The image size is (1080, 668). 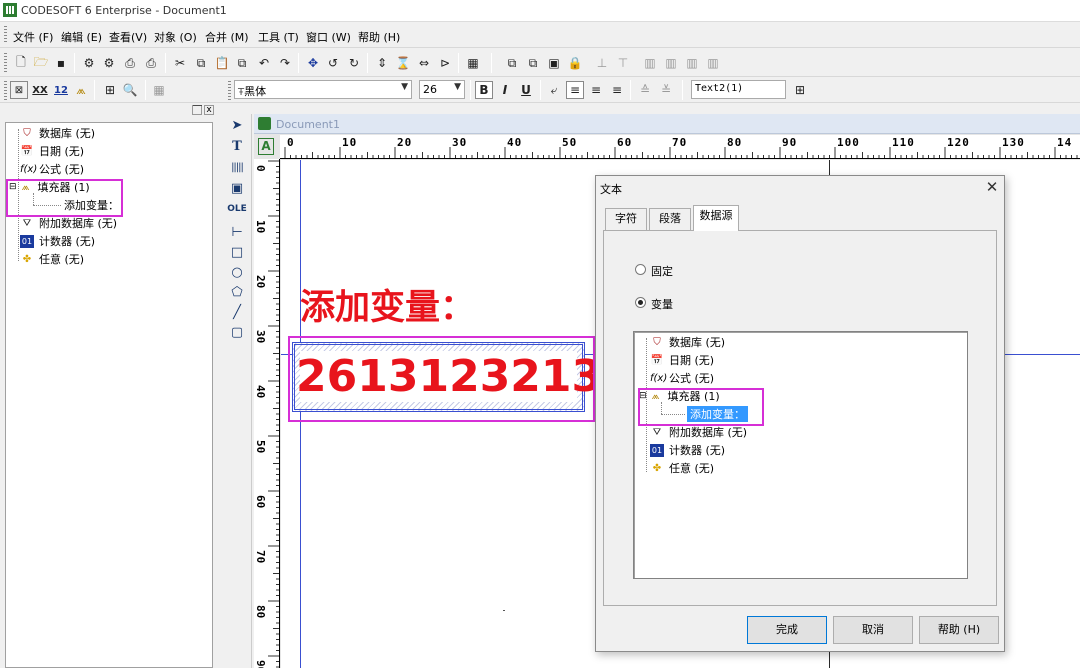 I want to click on hourglass-icon: ⌛, so click(x=403, y=63).